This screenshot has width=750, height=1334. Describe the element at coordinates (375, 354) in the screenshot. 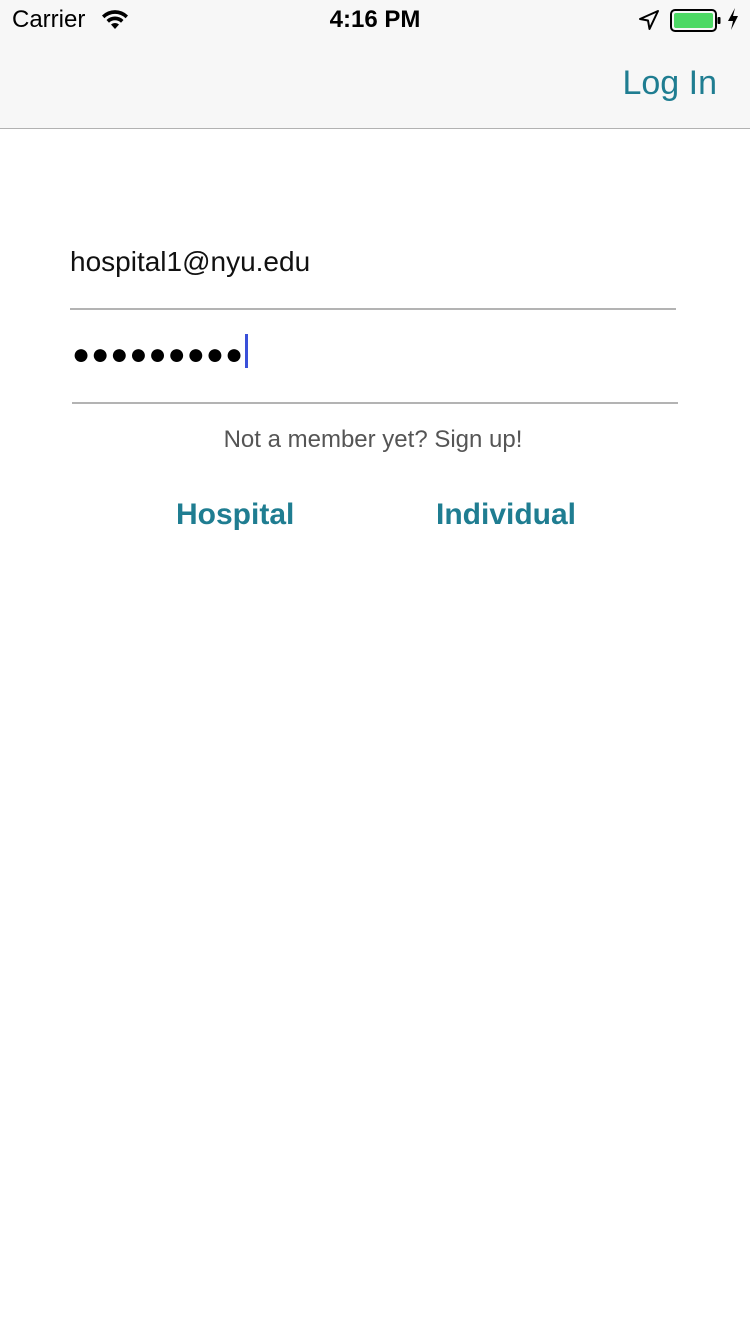

I see `password-field: ●●●●●●●●●` at that location.